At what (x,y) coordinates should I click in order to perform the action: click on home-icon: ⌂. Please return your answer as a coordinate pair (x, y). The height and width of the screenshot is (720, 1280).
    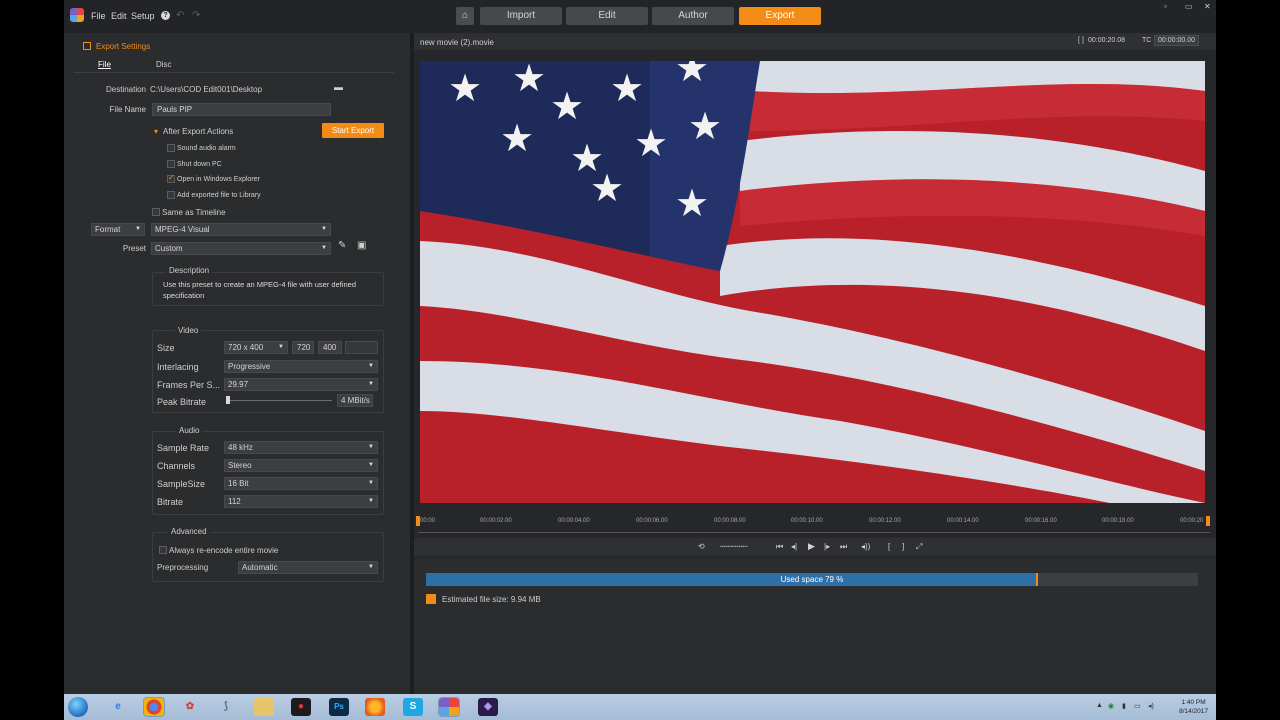
    Looking at the image, I should click on (465, 16).